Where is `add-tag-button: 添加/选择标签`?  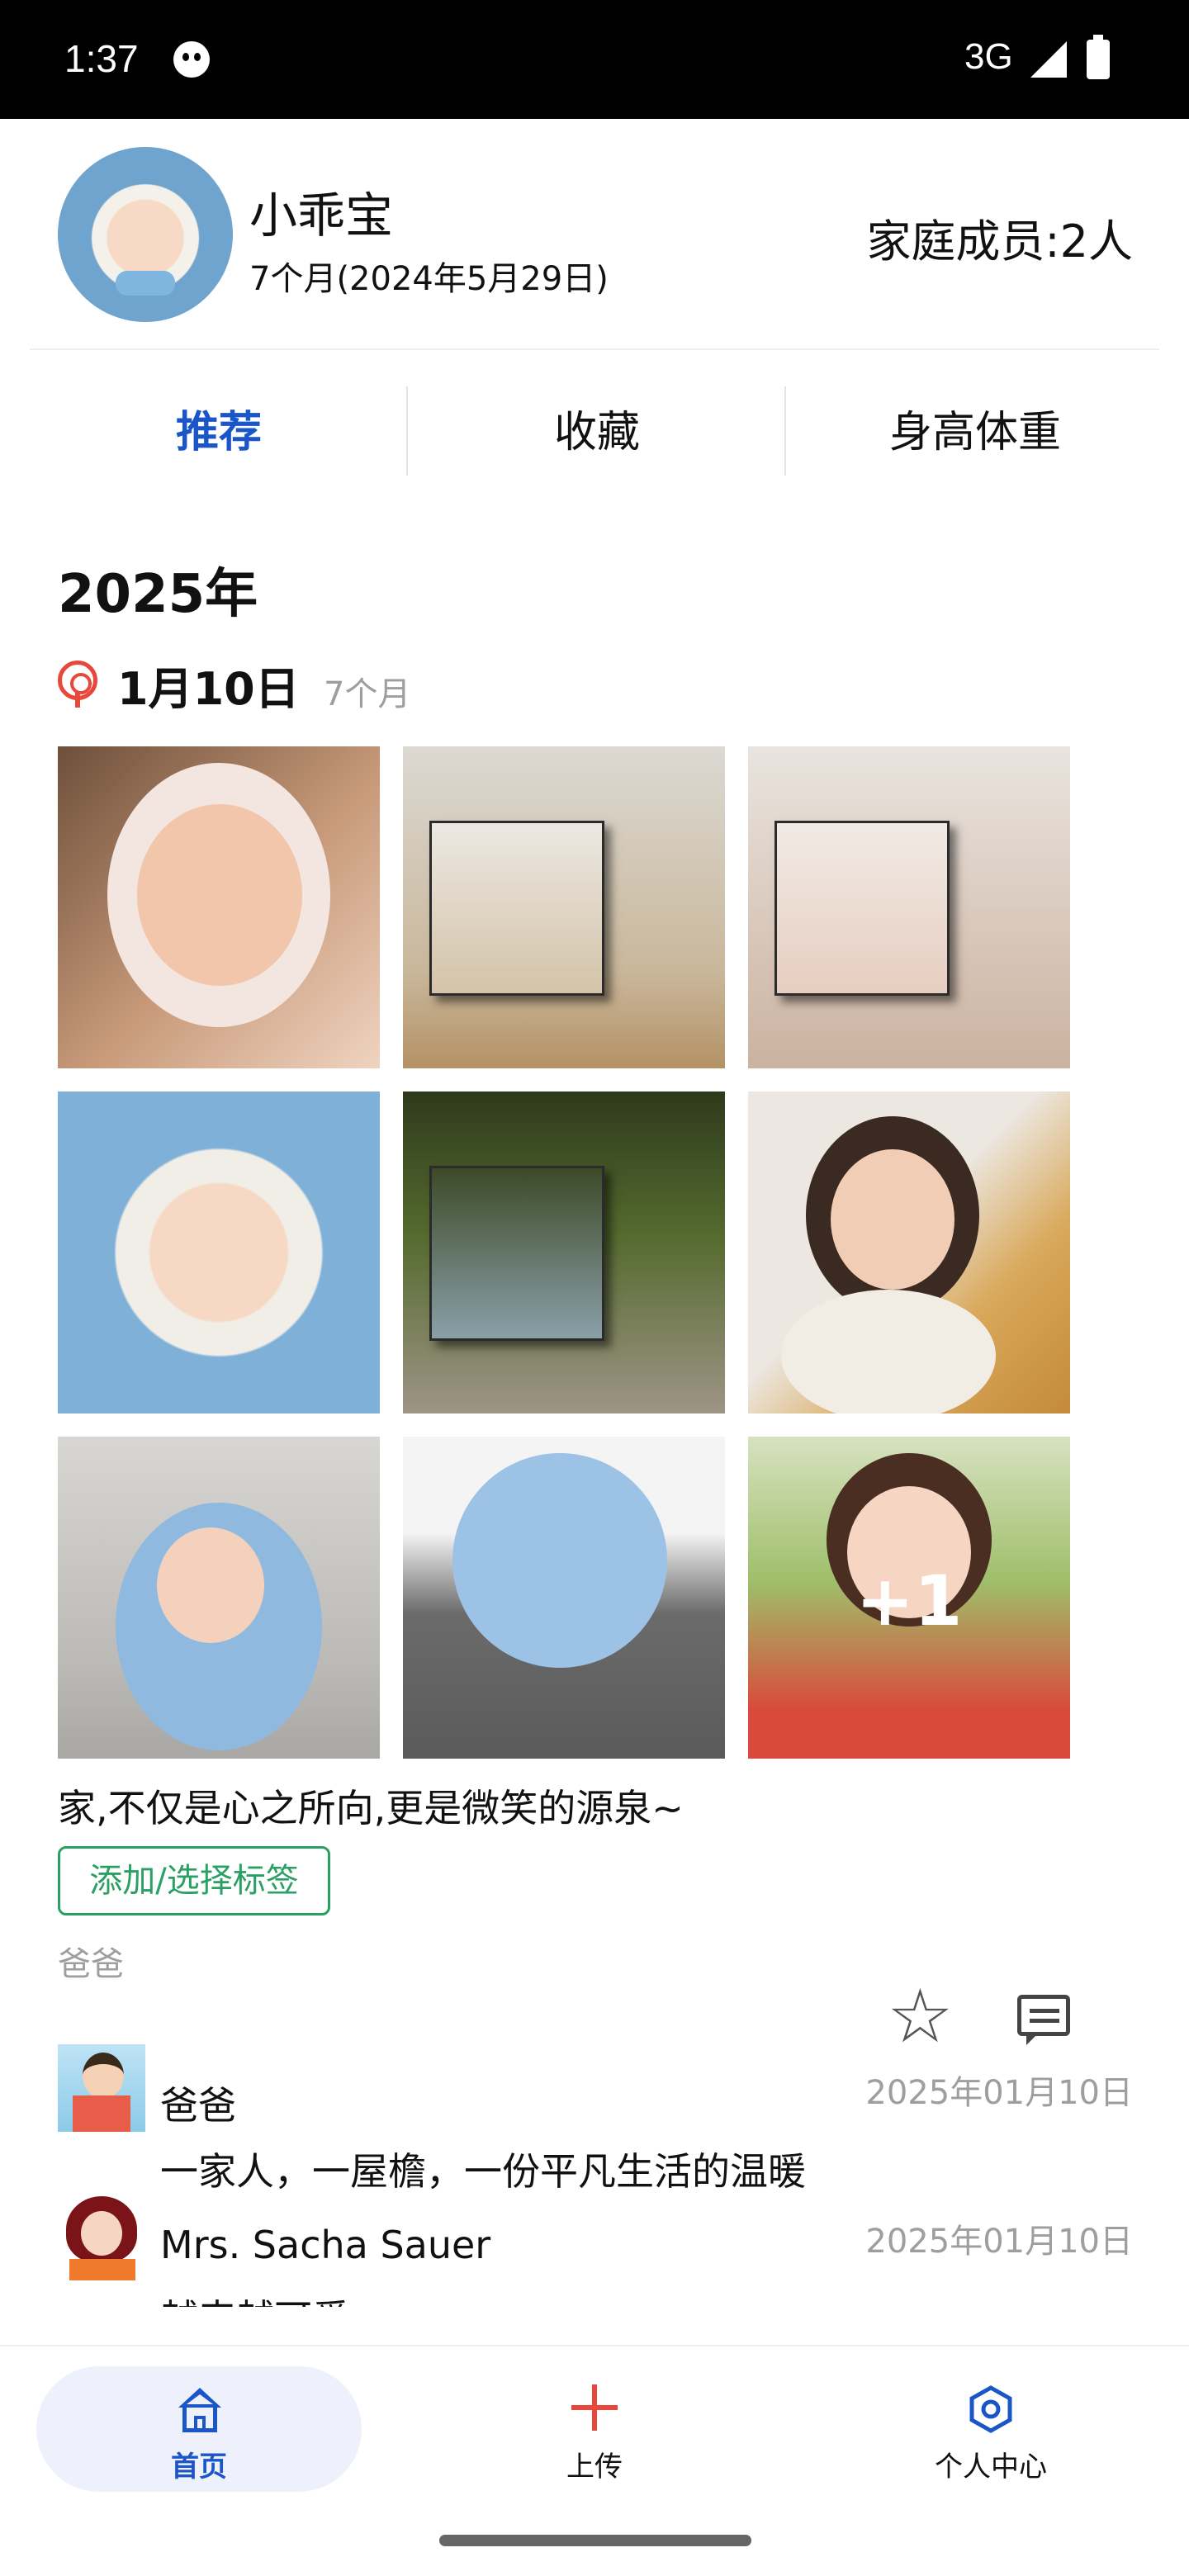
add-tag-button: 添加/选择标签 is located at coordinates (194, 1880).